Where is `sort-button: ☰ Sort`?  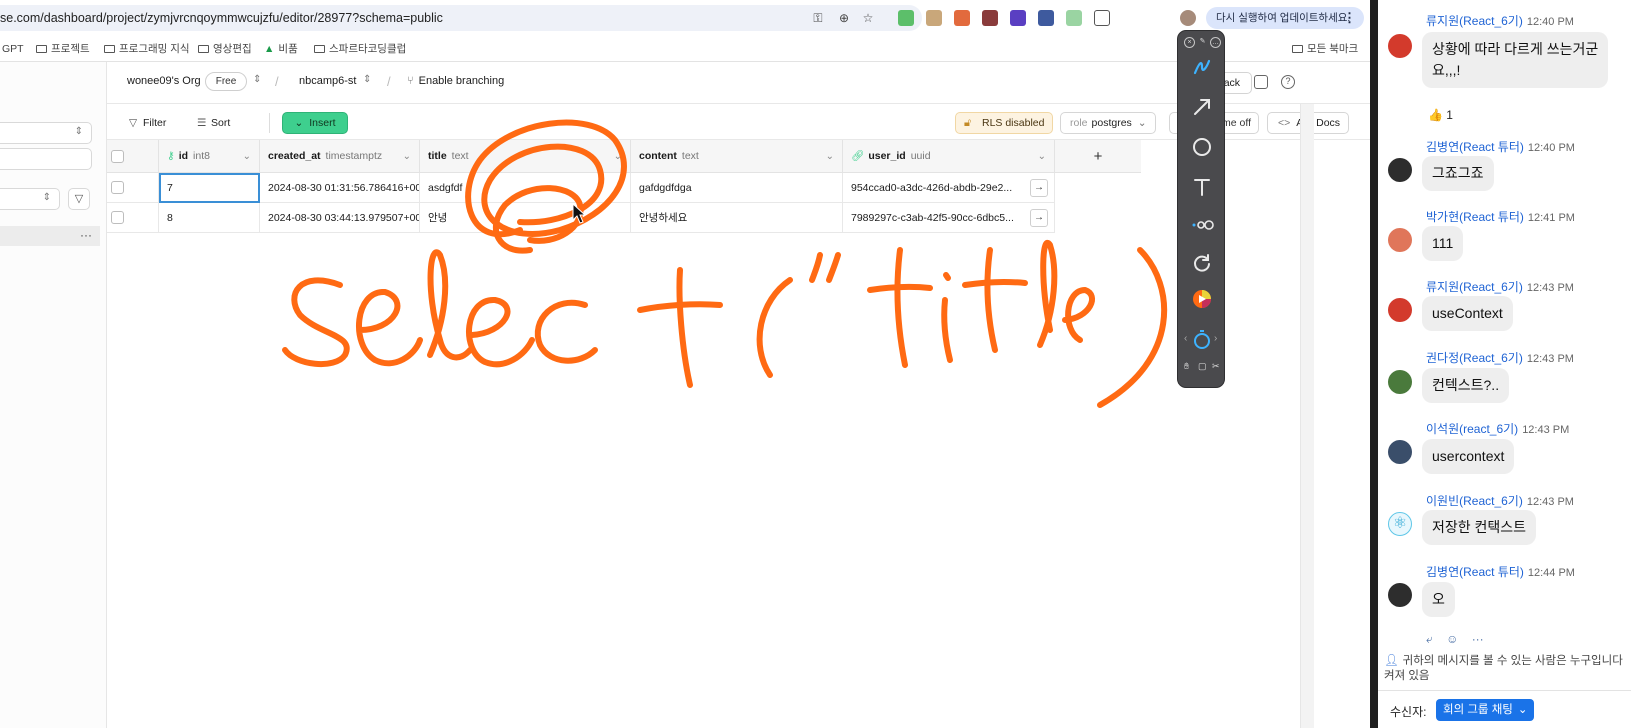 sort-button: ☰ Sort is located at coordinates (213, 123).